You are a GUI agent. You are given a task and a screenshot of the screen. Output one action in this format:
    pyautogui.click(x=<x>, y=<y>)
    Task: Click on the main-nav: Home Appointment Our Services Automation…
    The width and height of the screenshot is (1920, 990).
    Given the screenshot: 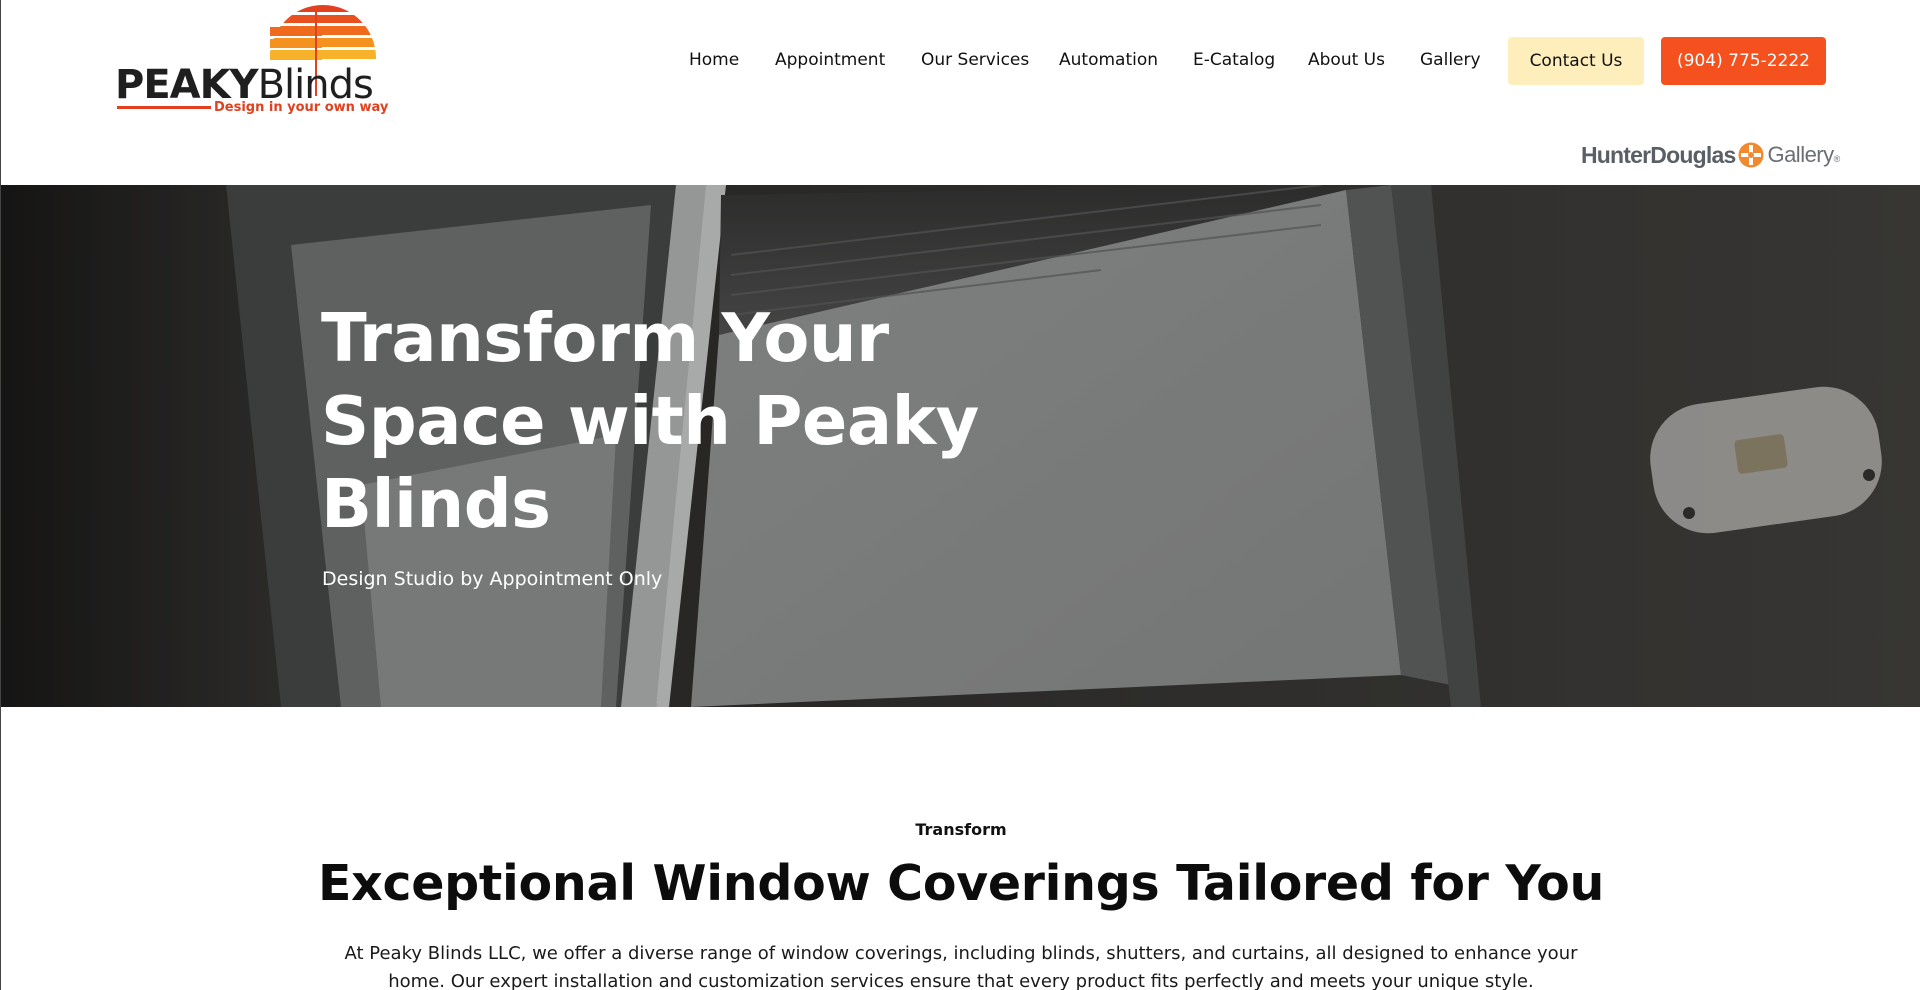 What is the action you would take?
    pyautogui.click(x=960, y=61)
    